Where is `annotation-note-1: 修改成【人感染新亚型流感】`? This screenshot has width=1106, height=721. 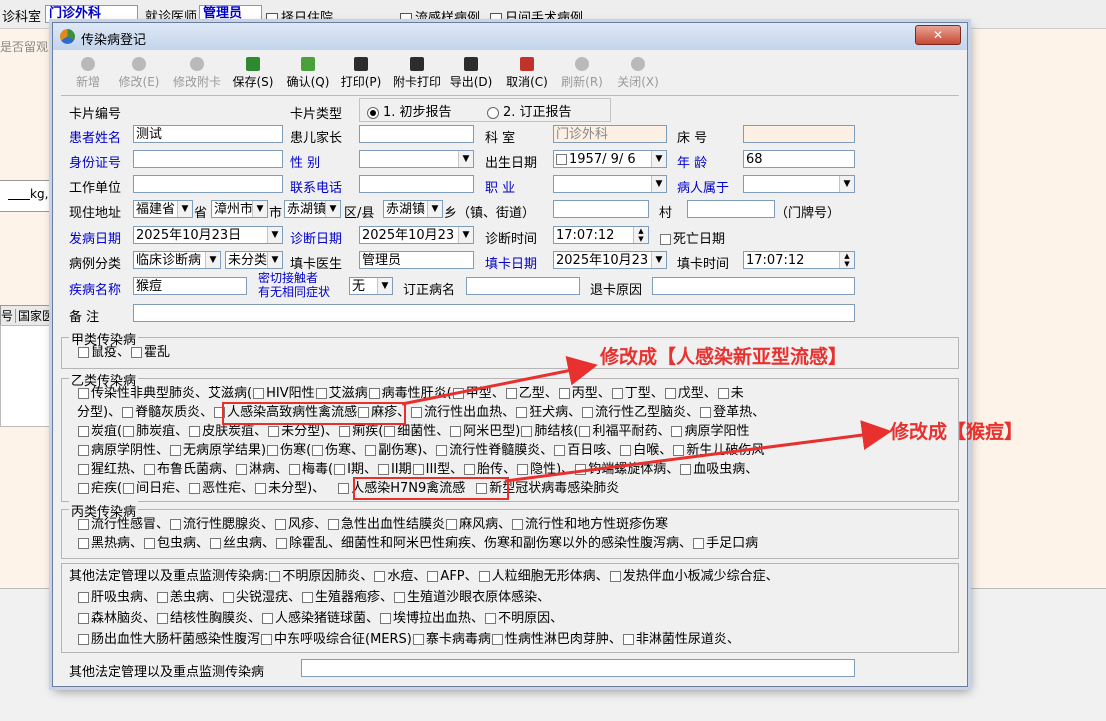
annotation-note-1: 修改成【人感染新亚型流感】 is located at coordinates (724, 357).